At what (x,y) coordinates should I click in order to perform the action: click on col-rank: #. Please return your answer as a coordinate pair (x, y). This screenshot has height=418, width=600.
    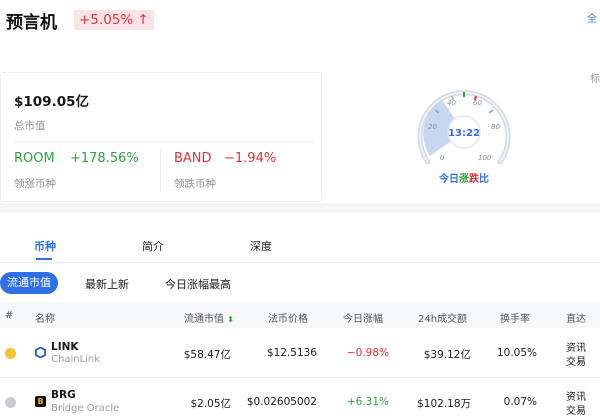
    Looking at the image, I should click on (9, 315).